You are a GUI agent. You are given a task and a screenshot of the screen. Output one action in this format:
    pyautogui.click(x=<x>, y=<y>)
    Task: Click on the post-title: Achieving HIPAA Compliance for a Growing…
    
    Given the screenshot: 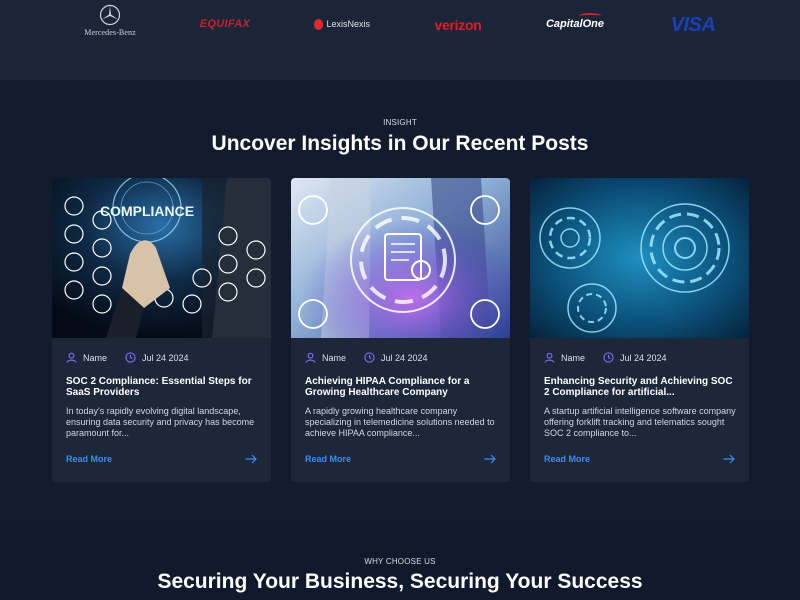 What is the action you would take?
    pyautogui.click(x=403, y=387)
    